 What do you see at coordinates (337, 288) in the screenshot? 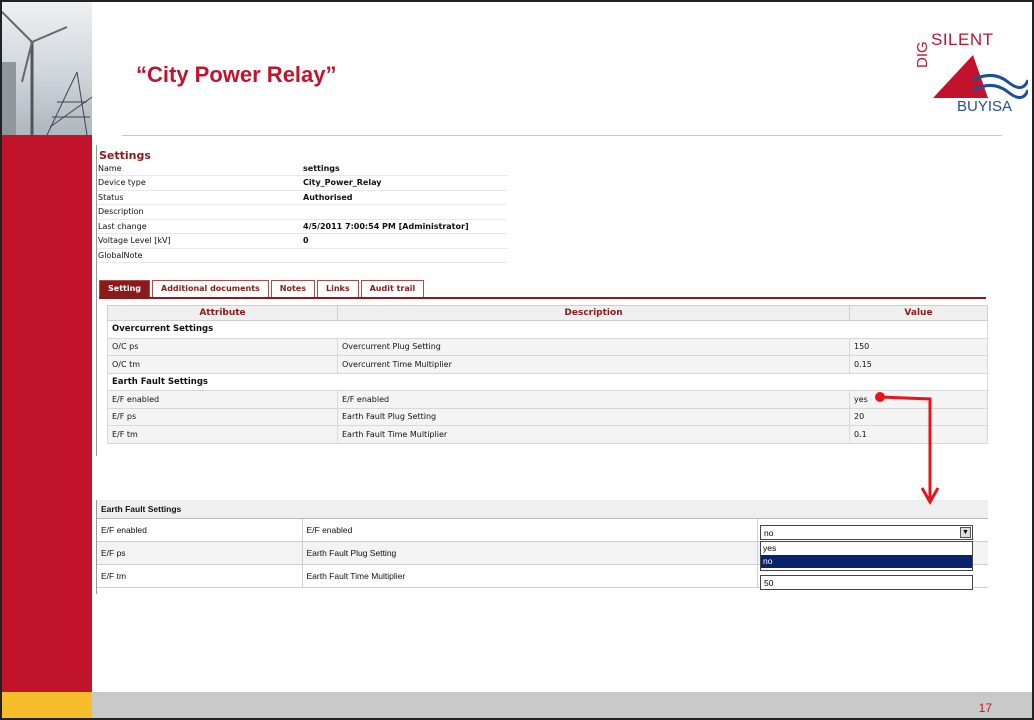
I see `tab-links: Links` at bounding box center [337, 288].